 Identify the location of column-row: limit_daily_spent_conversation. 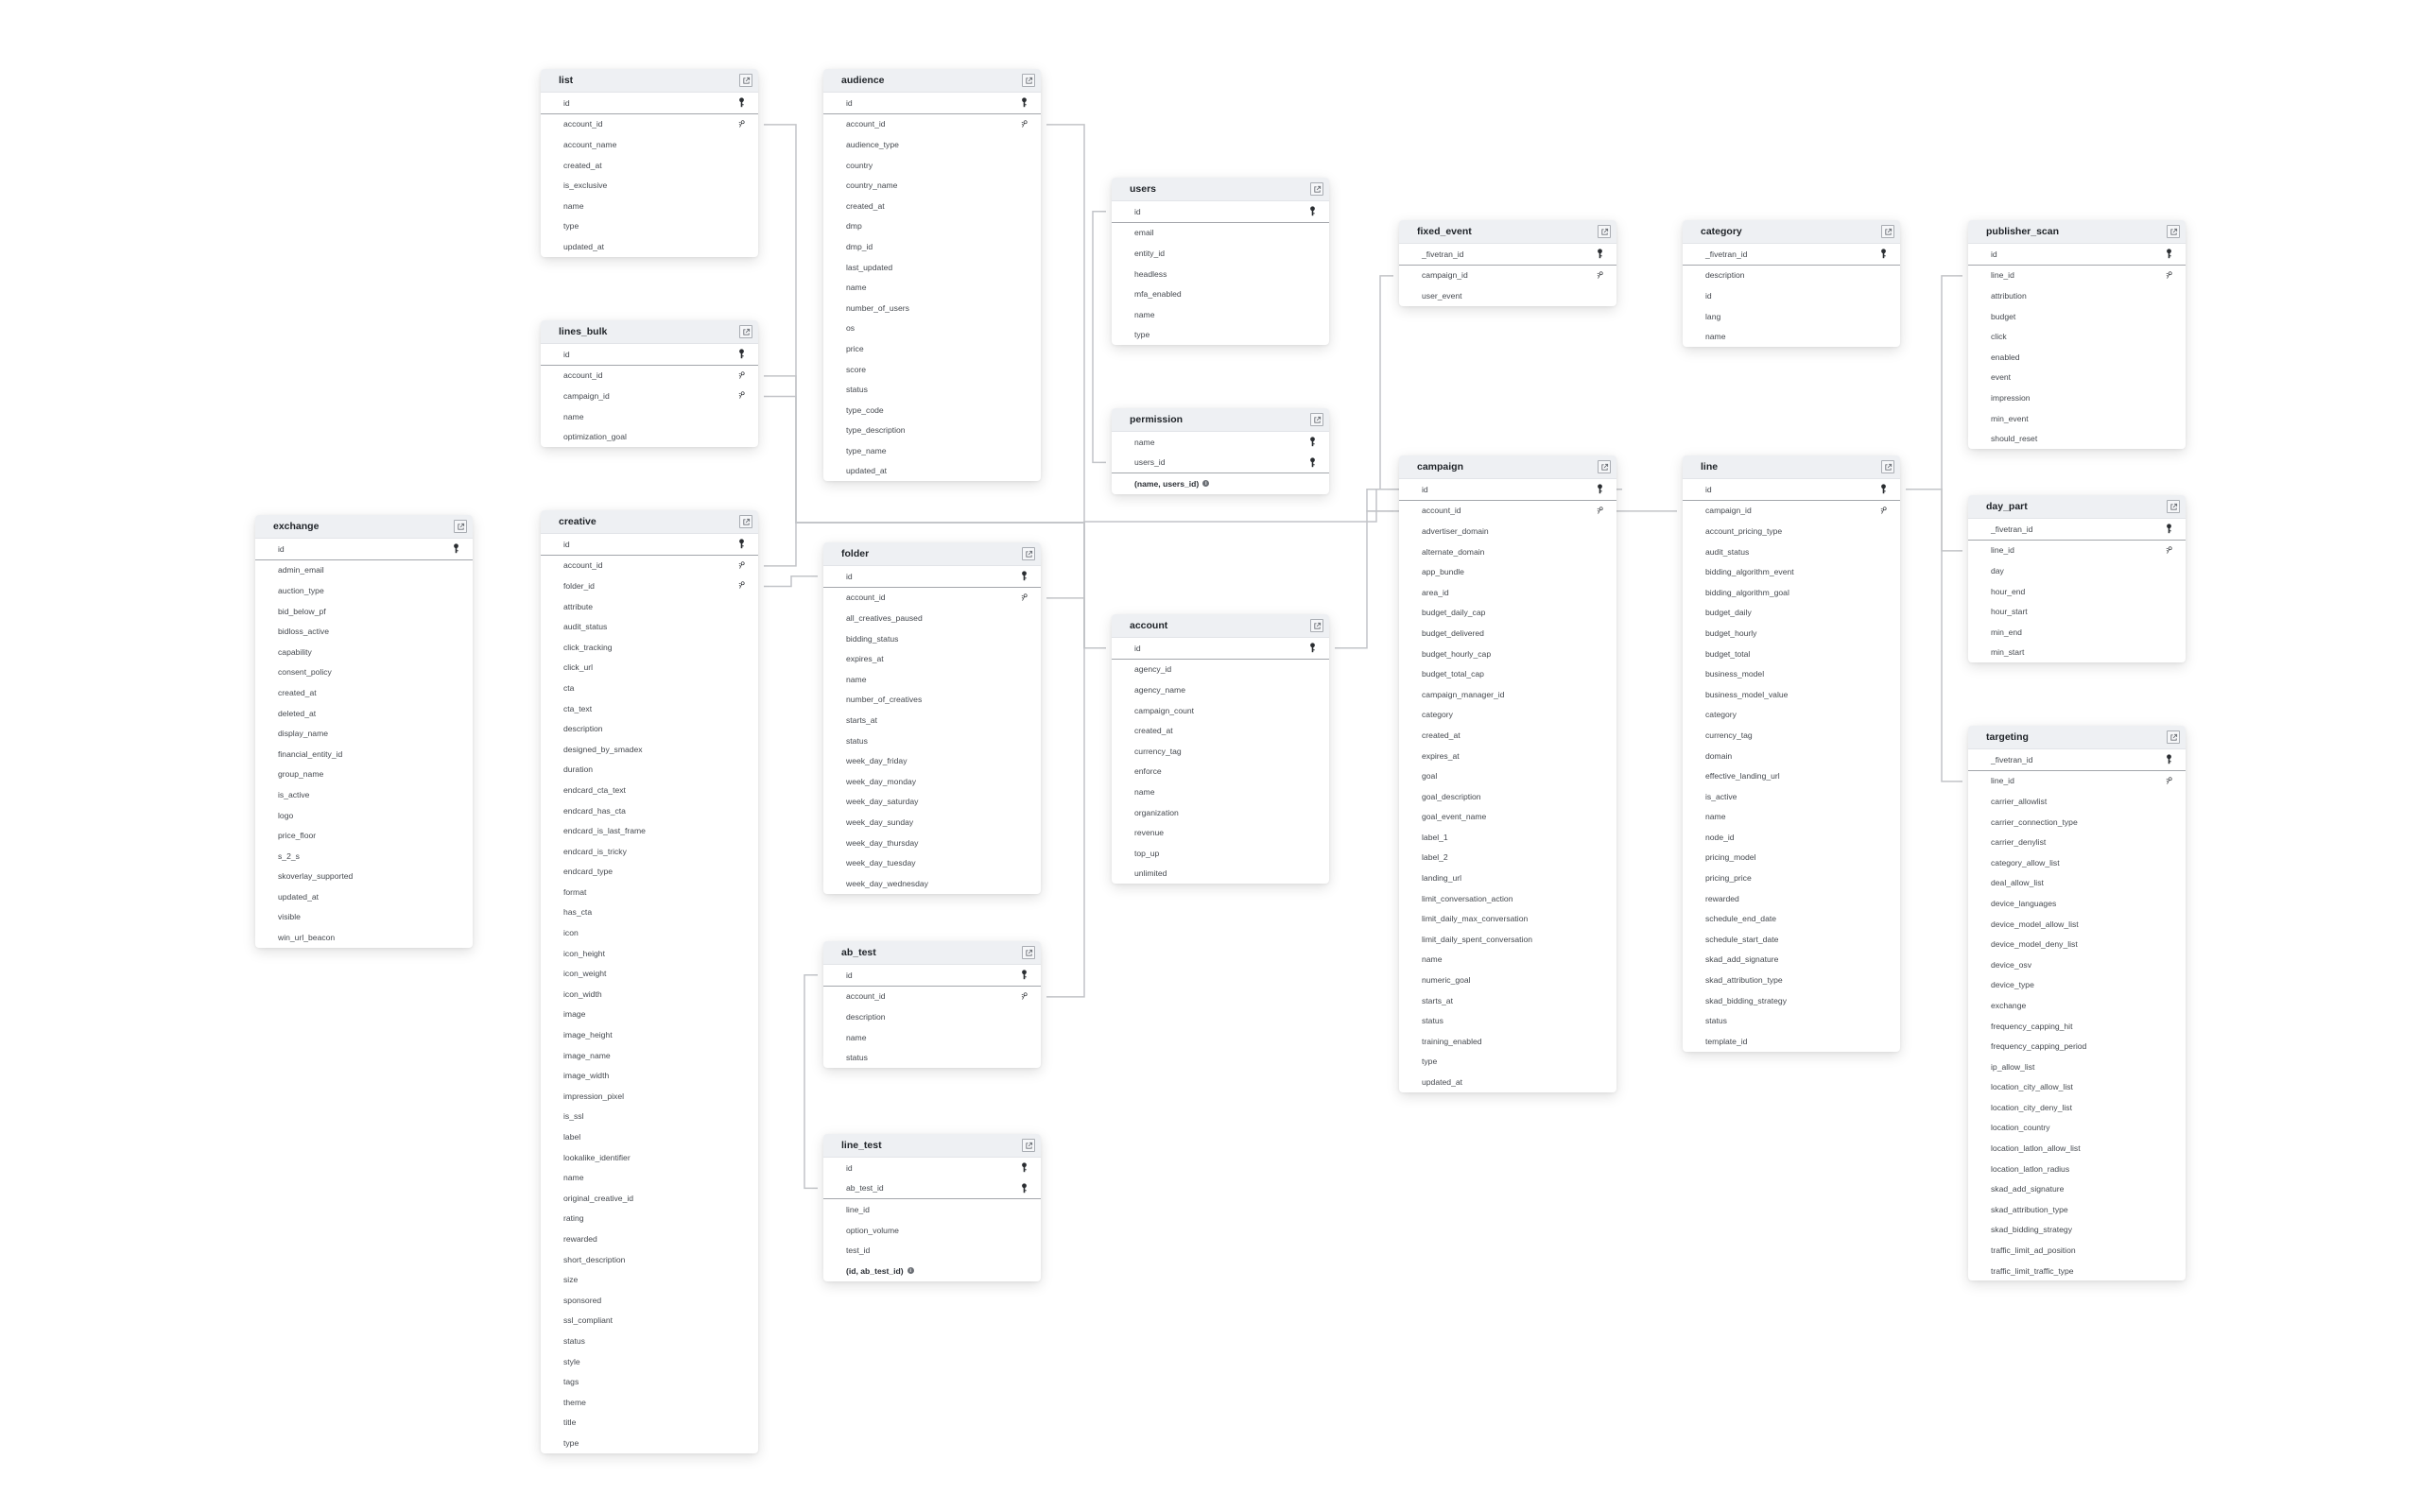
(1507, 939).